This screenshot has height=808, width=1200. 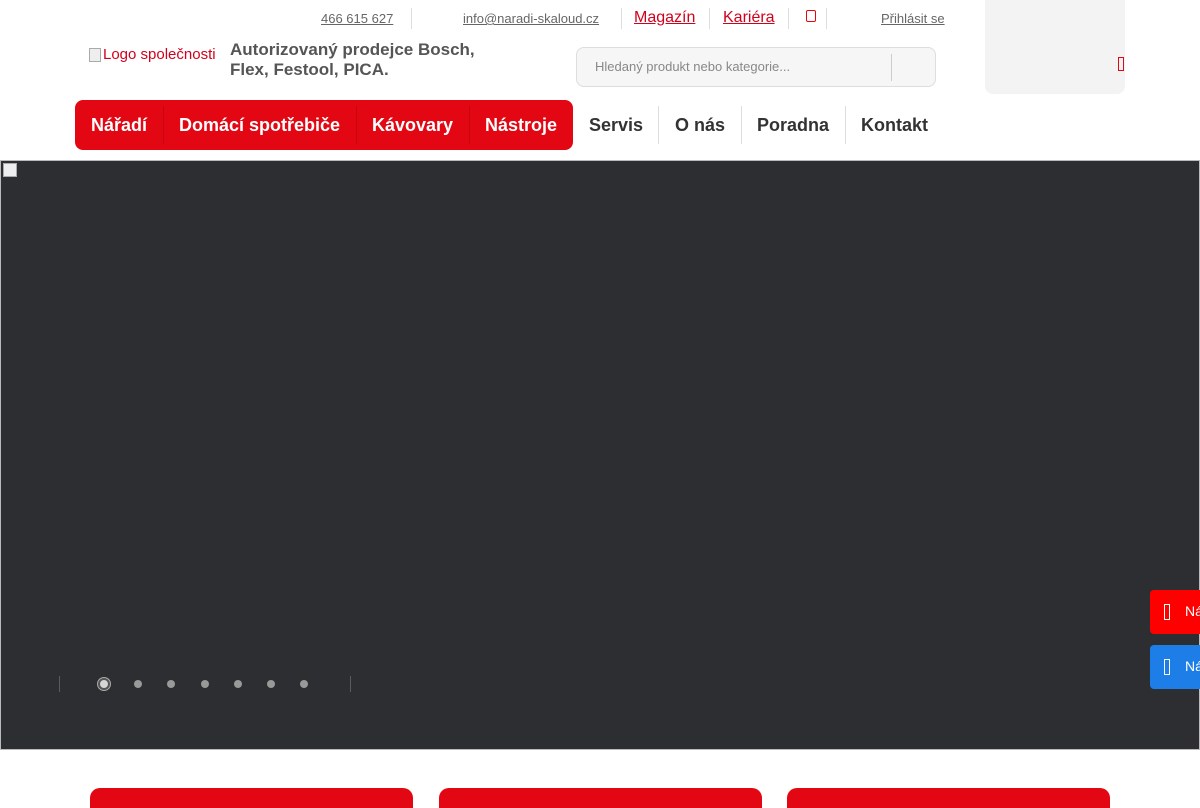 I want to click on prev-slide-arrow, so click(x=64, y=684).